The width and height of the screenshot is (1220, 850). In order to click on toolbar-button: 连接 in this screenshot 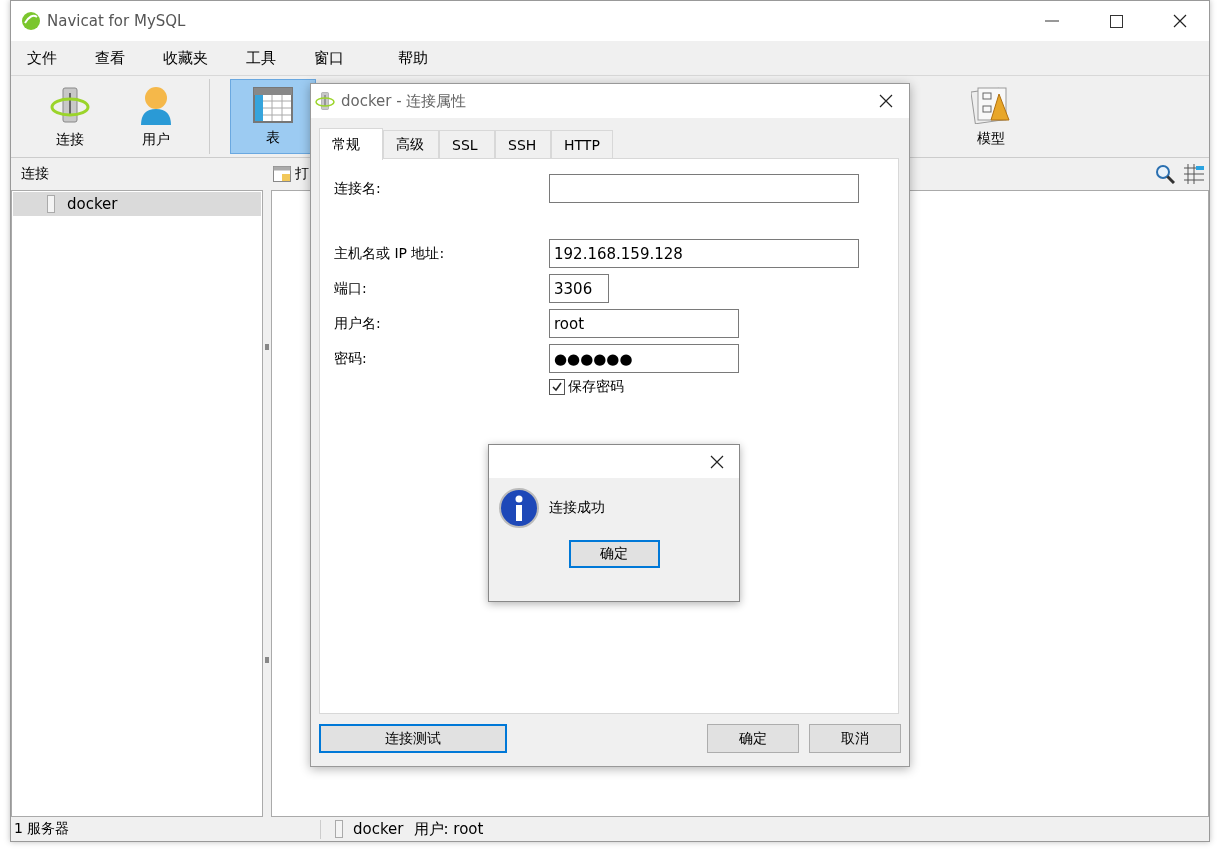, I will do `click(70, 116)`.